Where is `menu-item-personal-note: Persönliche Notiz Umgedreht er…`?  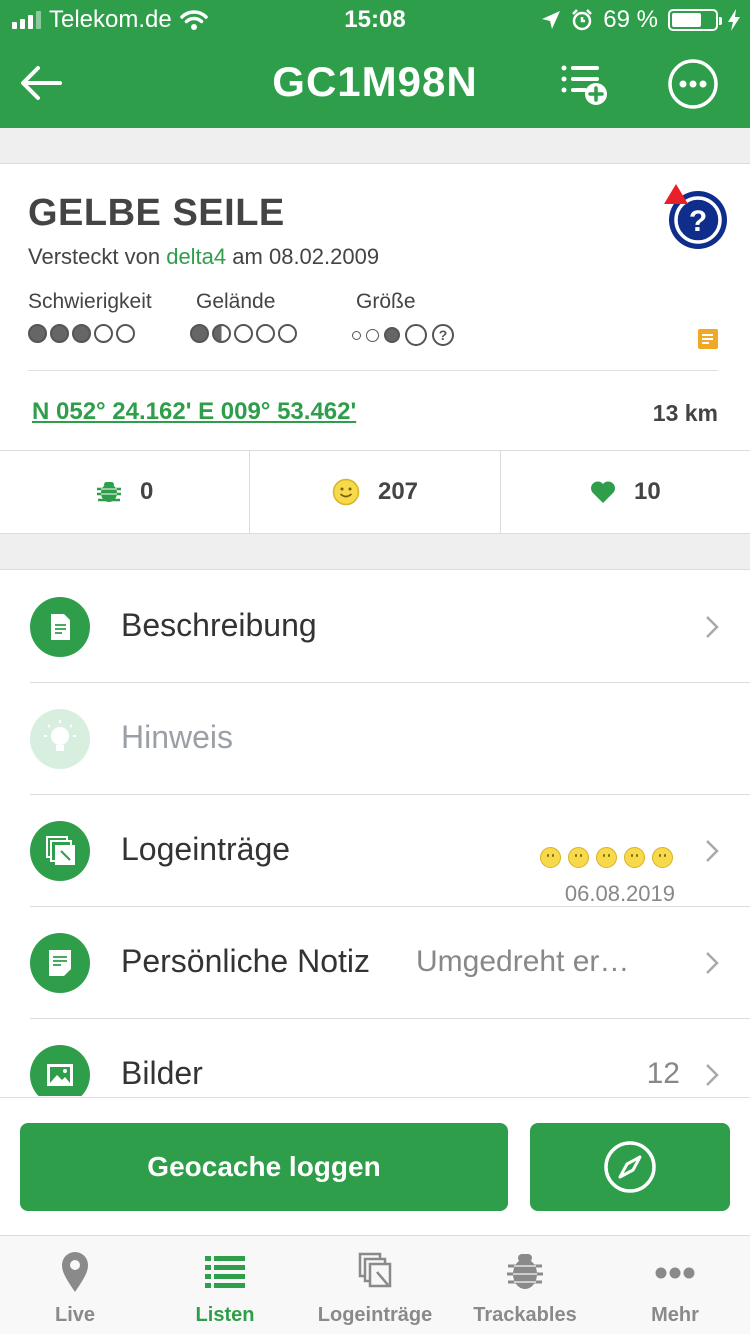
menu-item-personal-note: Persönliche Notiz Umgedreht er… is located at coordinates (375, 963).